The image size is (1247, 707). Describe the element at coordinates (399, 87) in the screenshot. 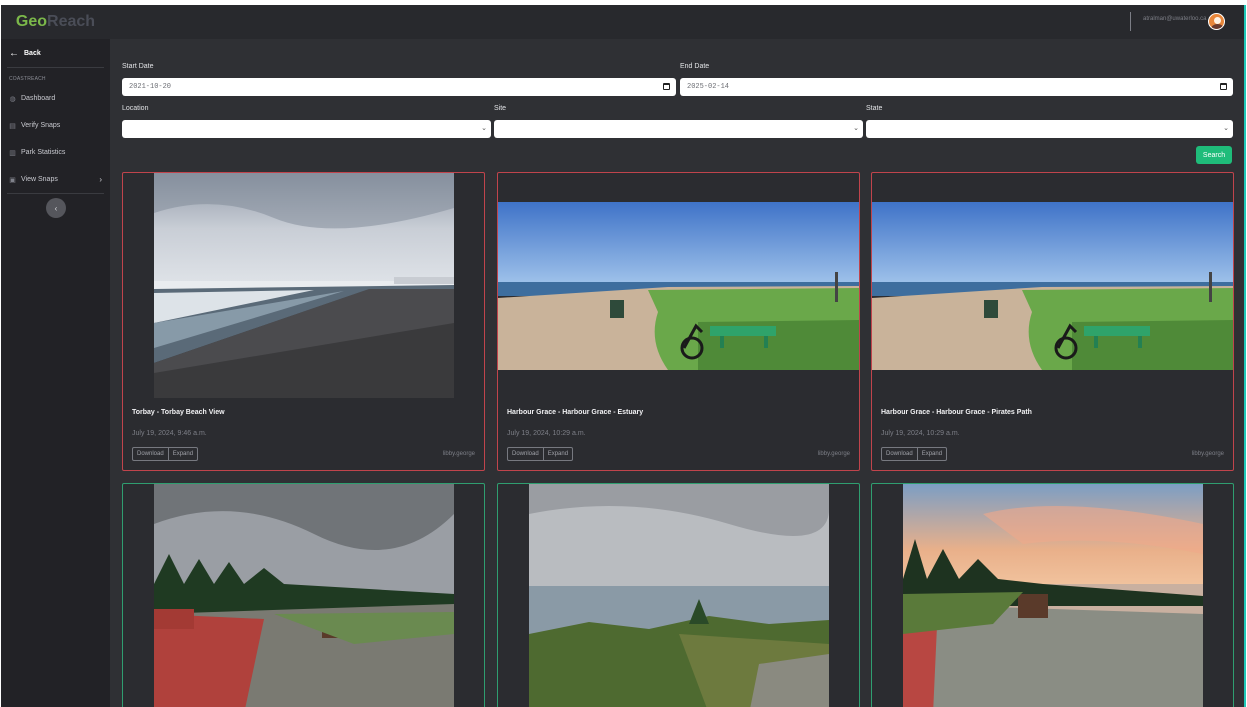

I see `start-date-input: 2021-10-20` at that location.